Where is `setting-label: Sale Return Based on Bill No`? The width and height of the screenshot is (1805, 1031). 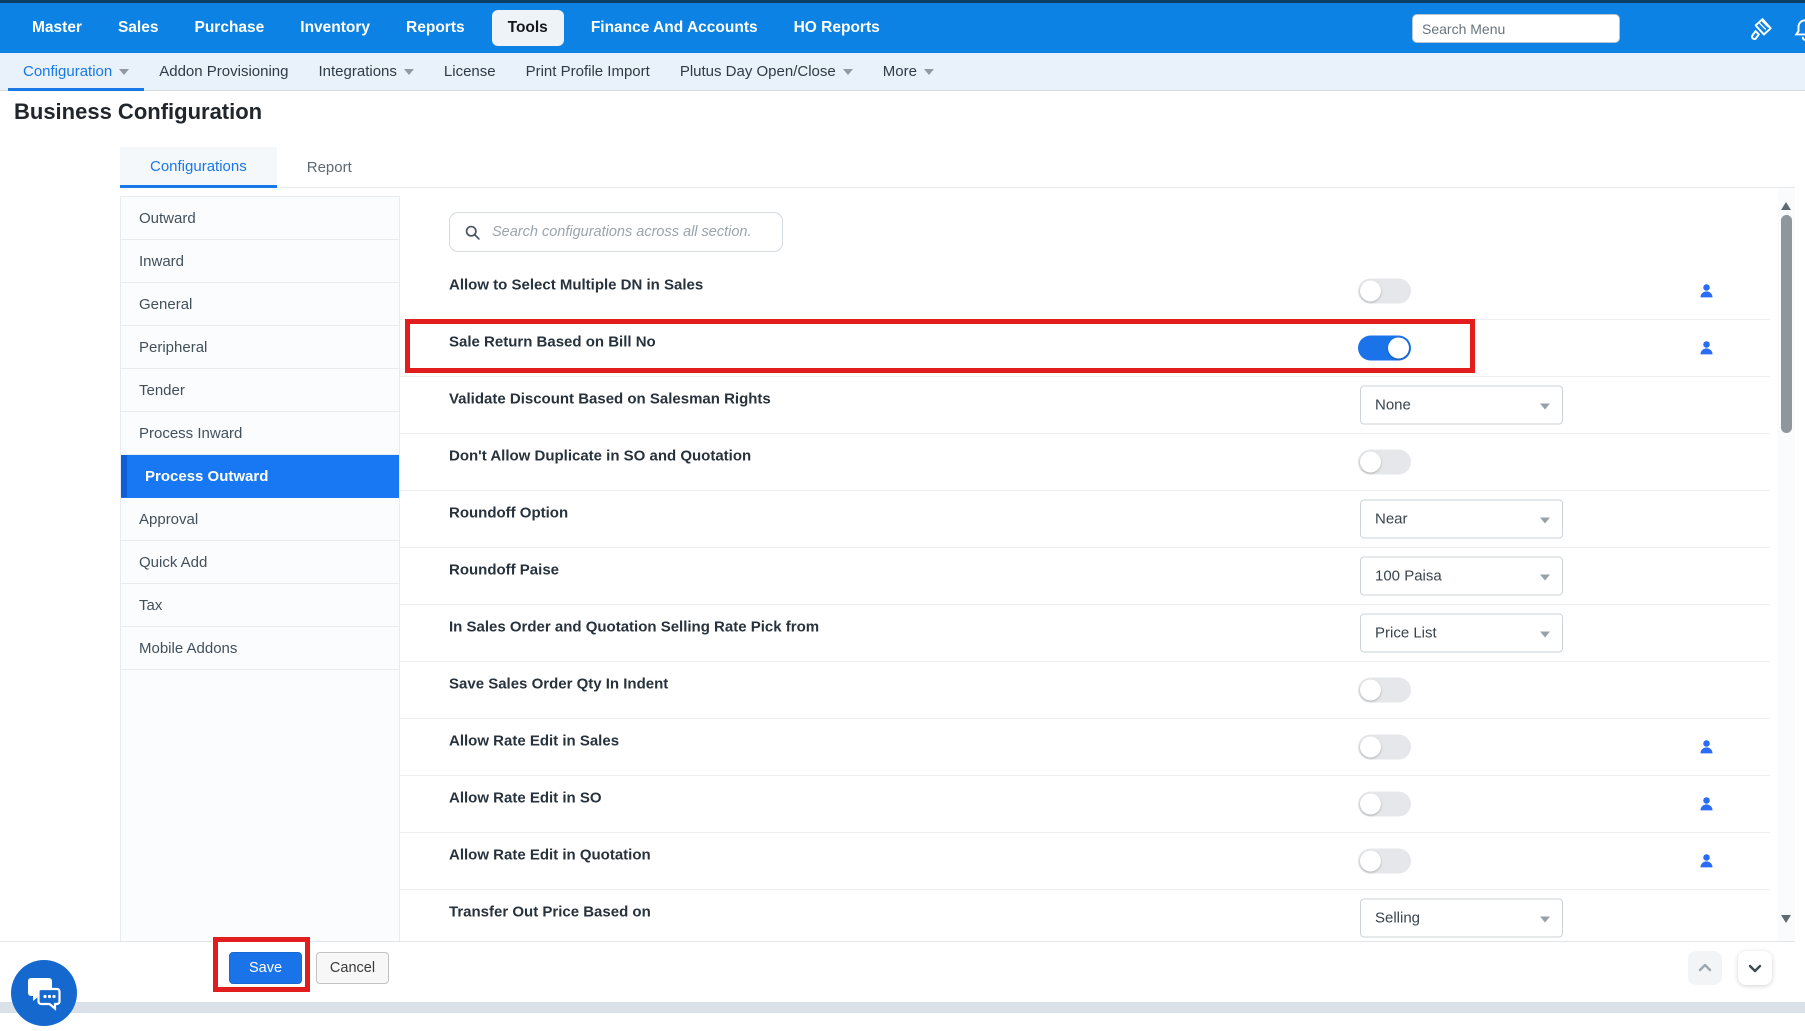 setting-label: Sale Return Based on Bill No is located at coordinates (552, 342).